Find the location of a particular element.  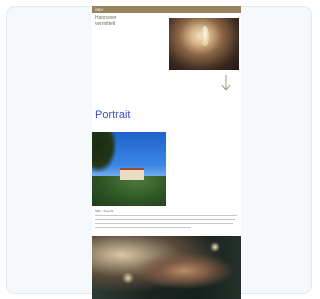

top-bar: SBV is located at coordinates (166, 9).